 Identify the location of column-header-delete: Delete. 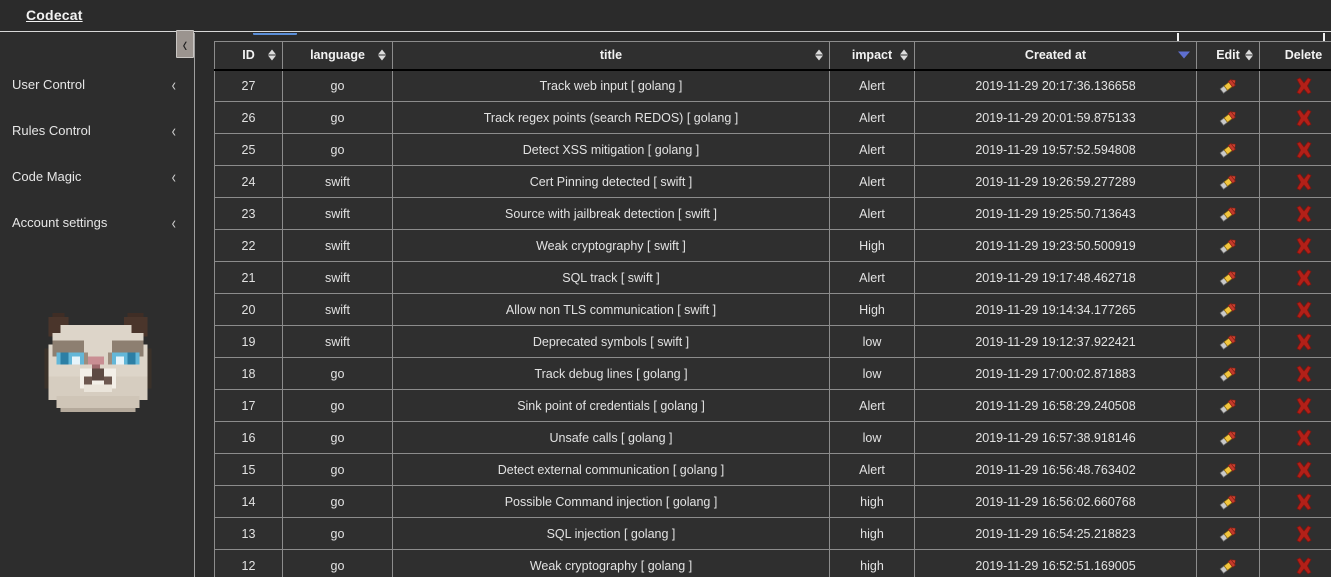
(1295, 56).